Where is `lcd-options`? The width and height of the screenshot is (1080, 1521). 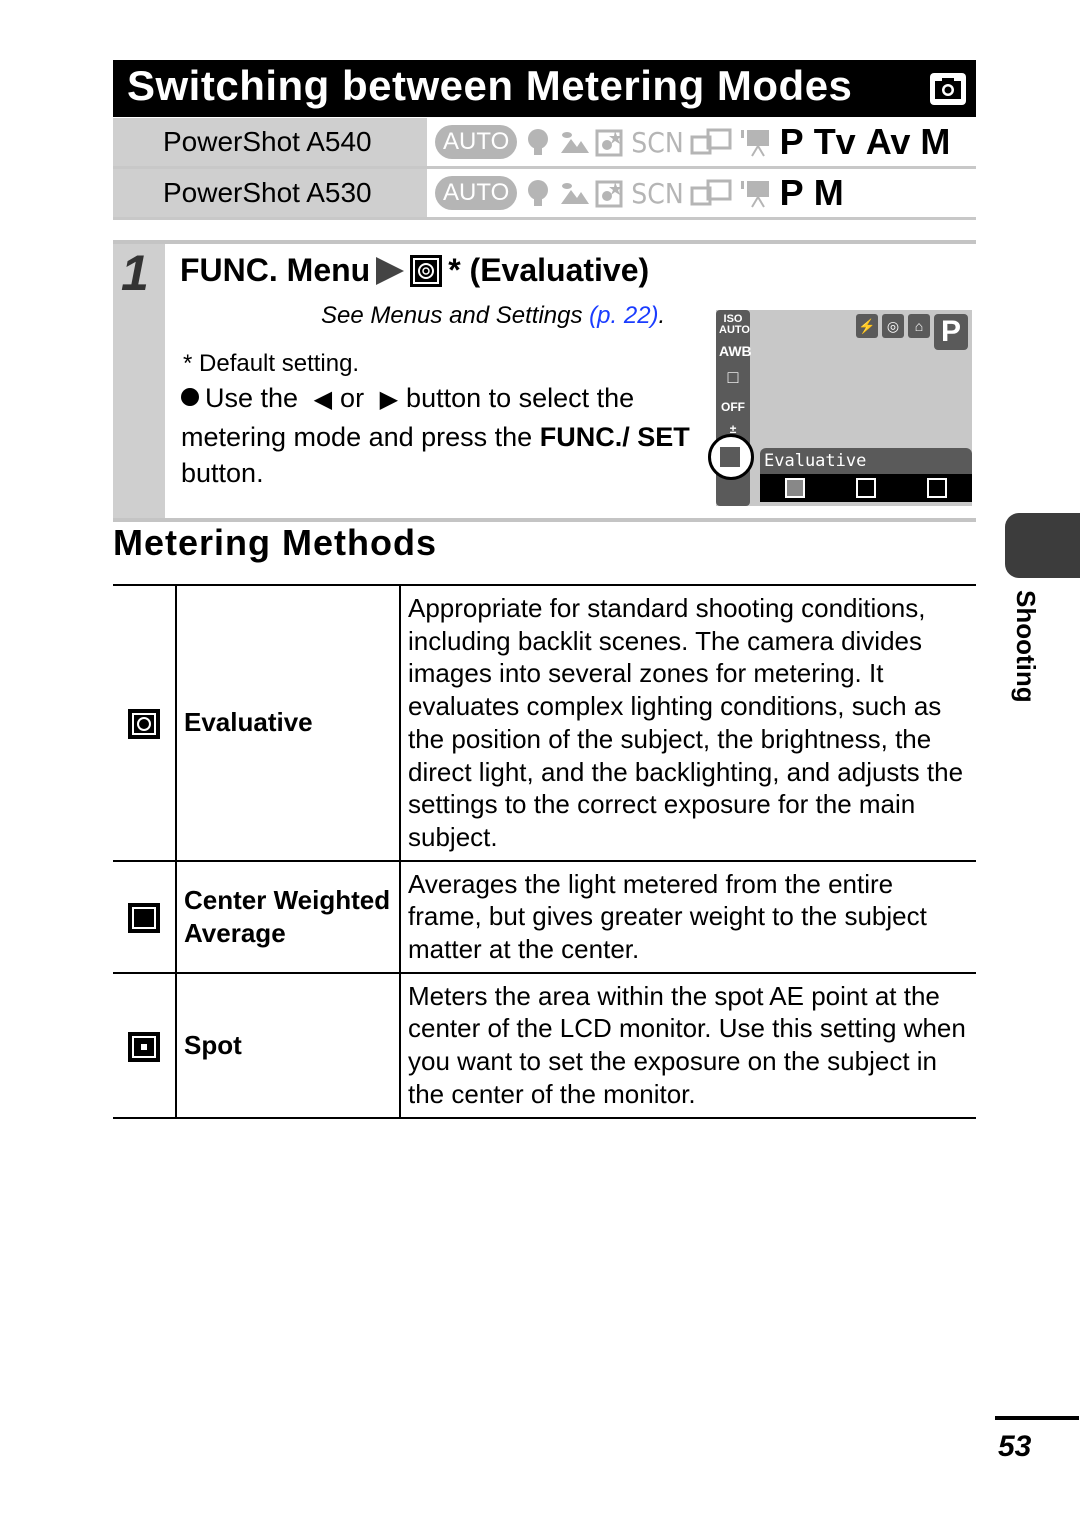
lcd-options is located at coordinates (866, 488).